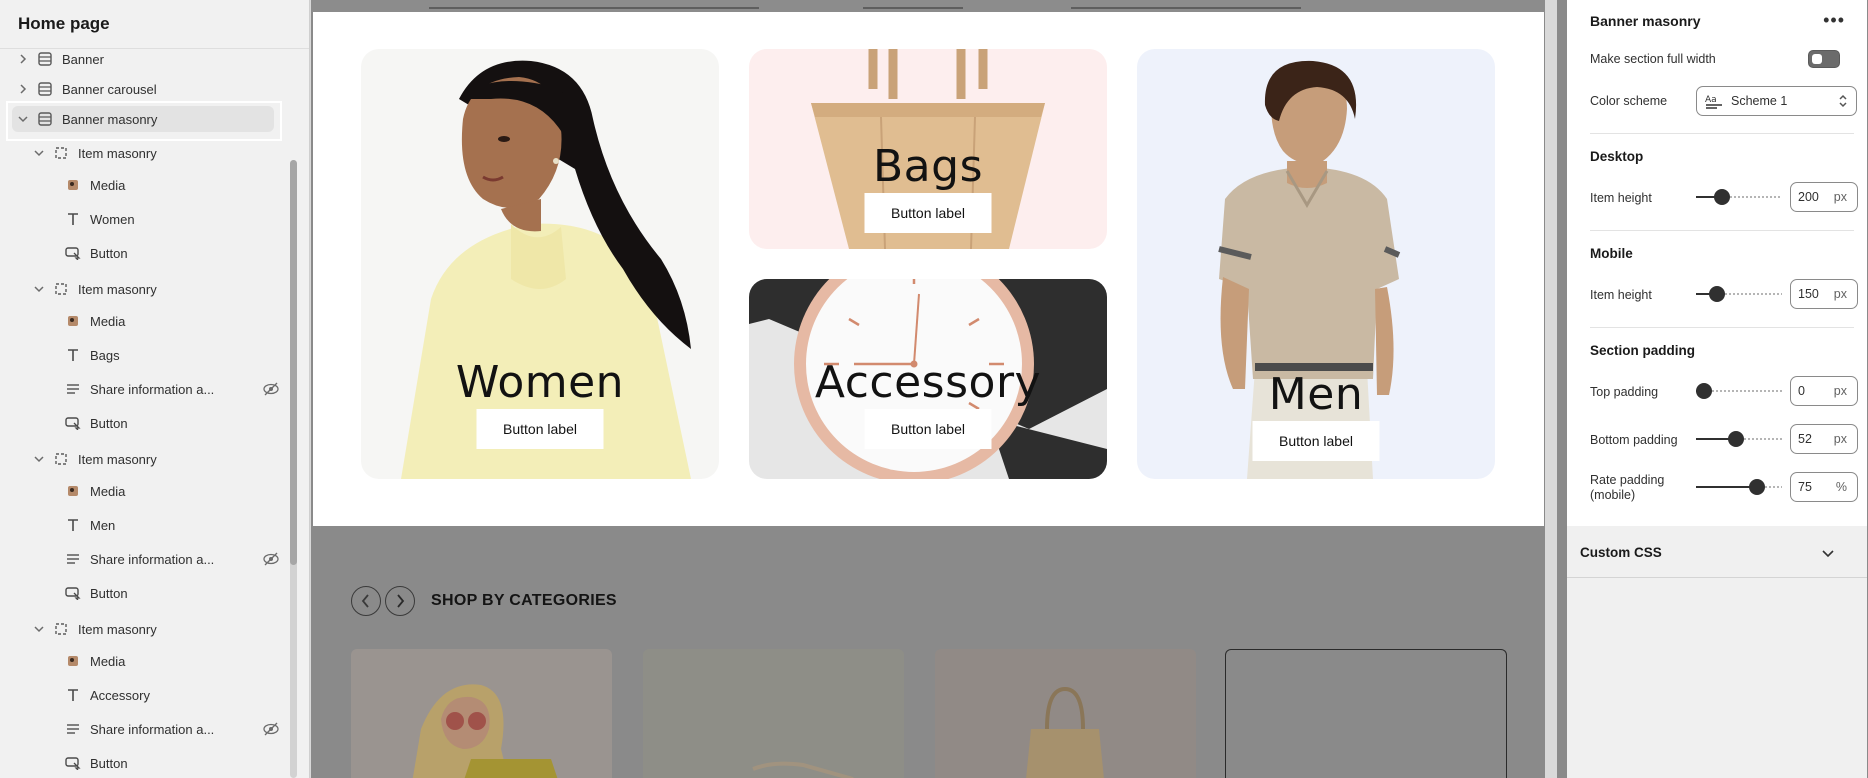  I want to click on rate-padding-label-2: (mobile), so click(1613, 495).